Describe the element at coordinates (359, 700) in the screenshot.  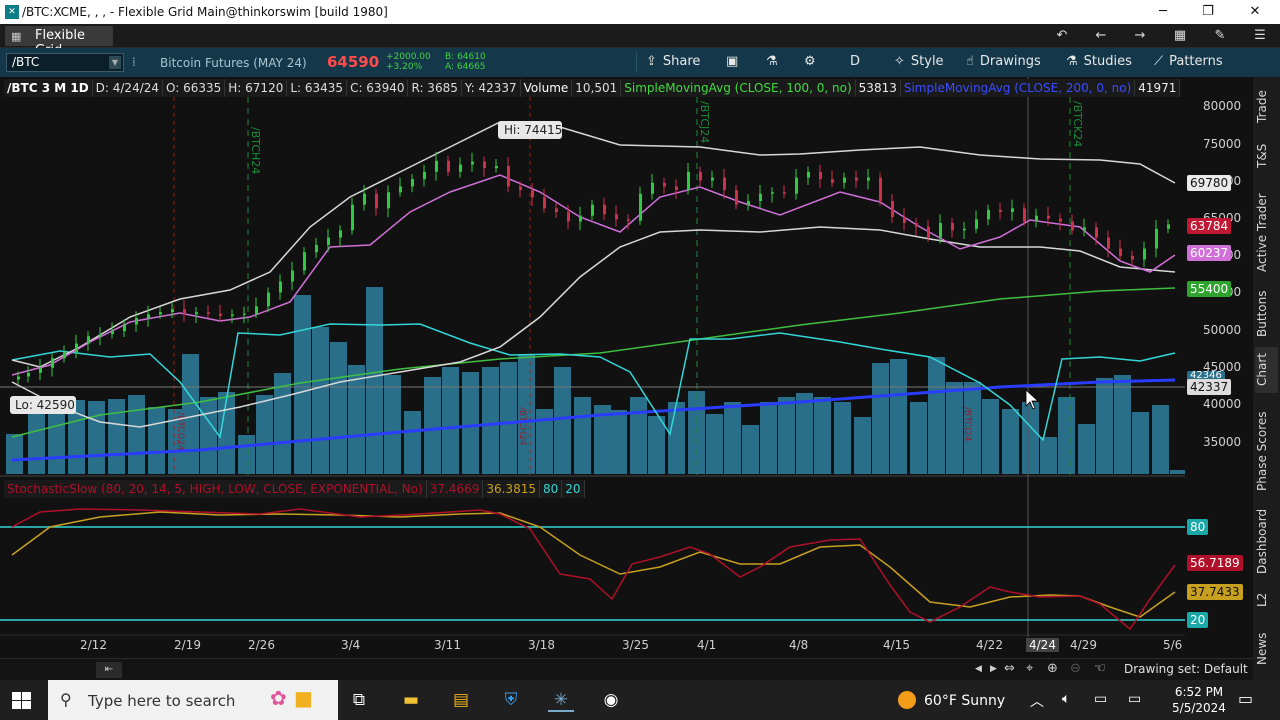
I see `task-view-icon: ⧉` at that location.